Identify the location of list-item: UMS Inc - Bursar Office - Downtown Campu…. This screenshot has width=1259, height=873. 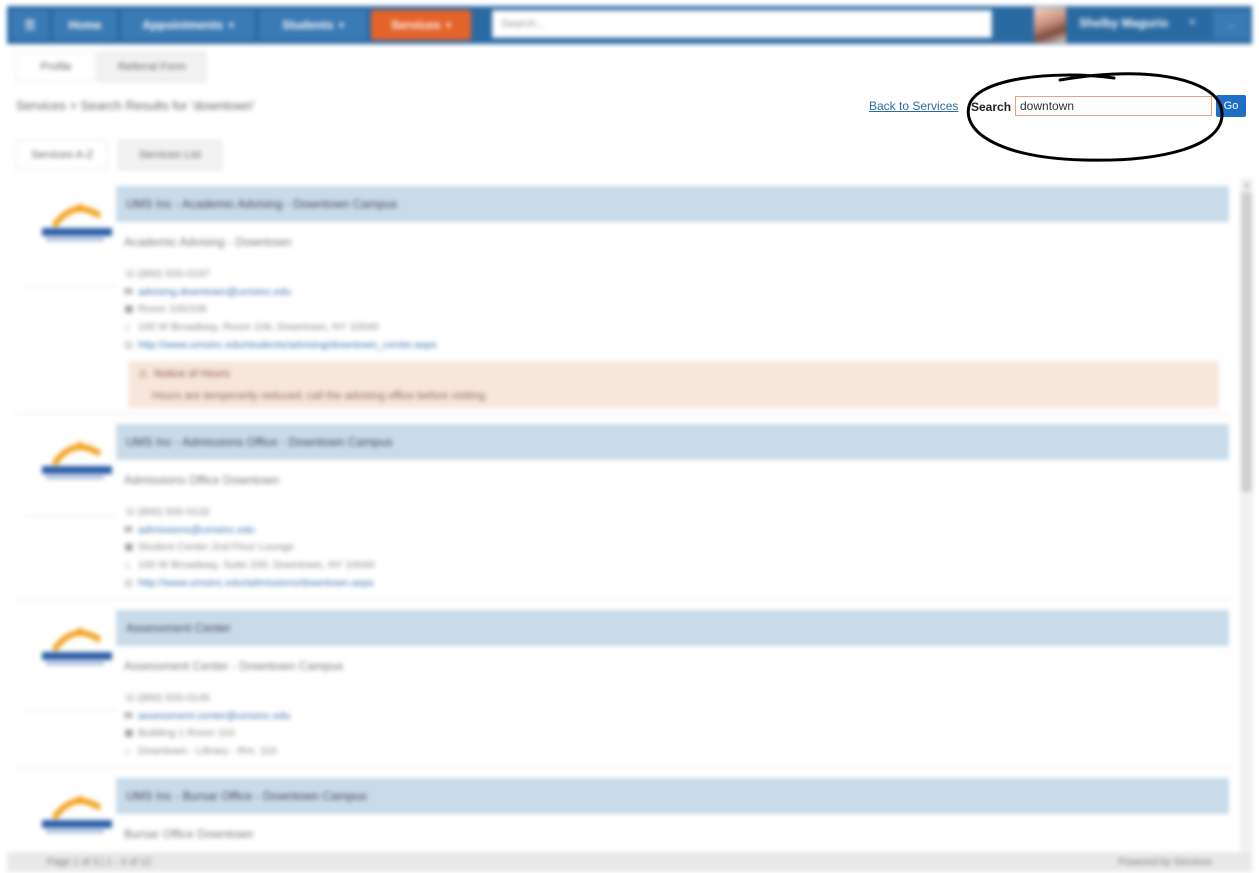
(622, 810).